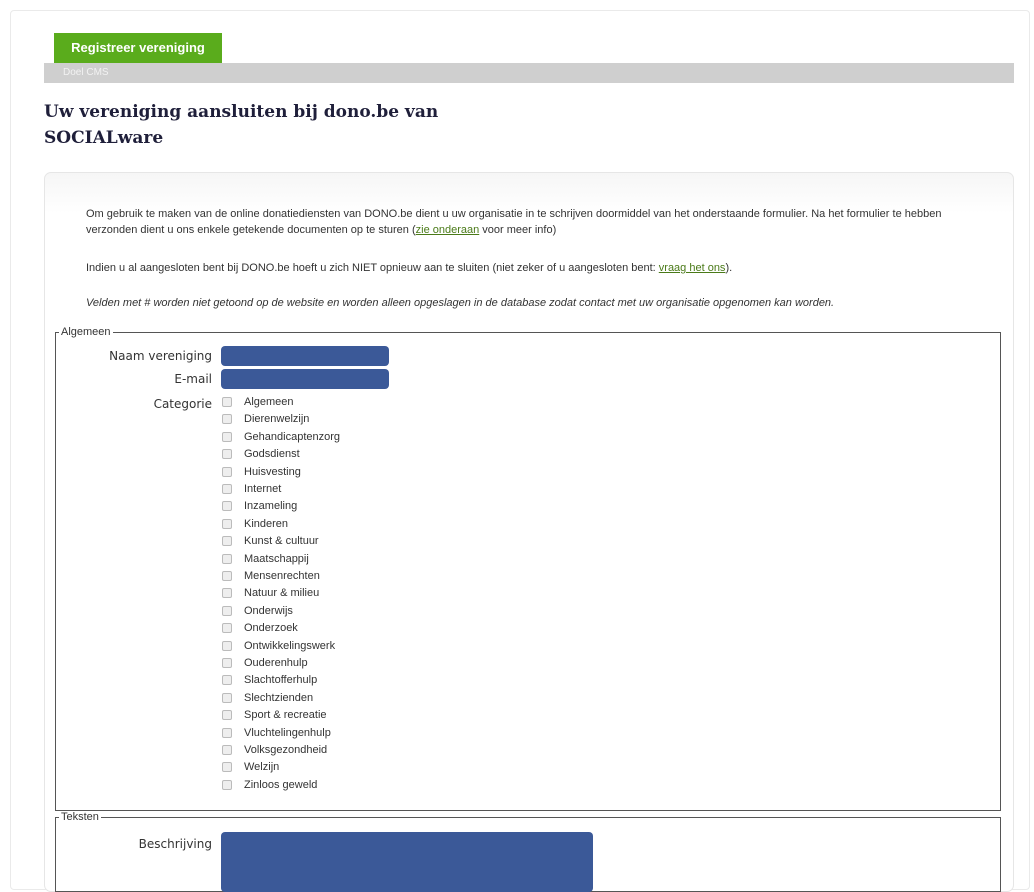 This screenshot has width=1034, height=892. I want to click on category-item: Volksgezondheid, so click(322, 750).